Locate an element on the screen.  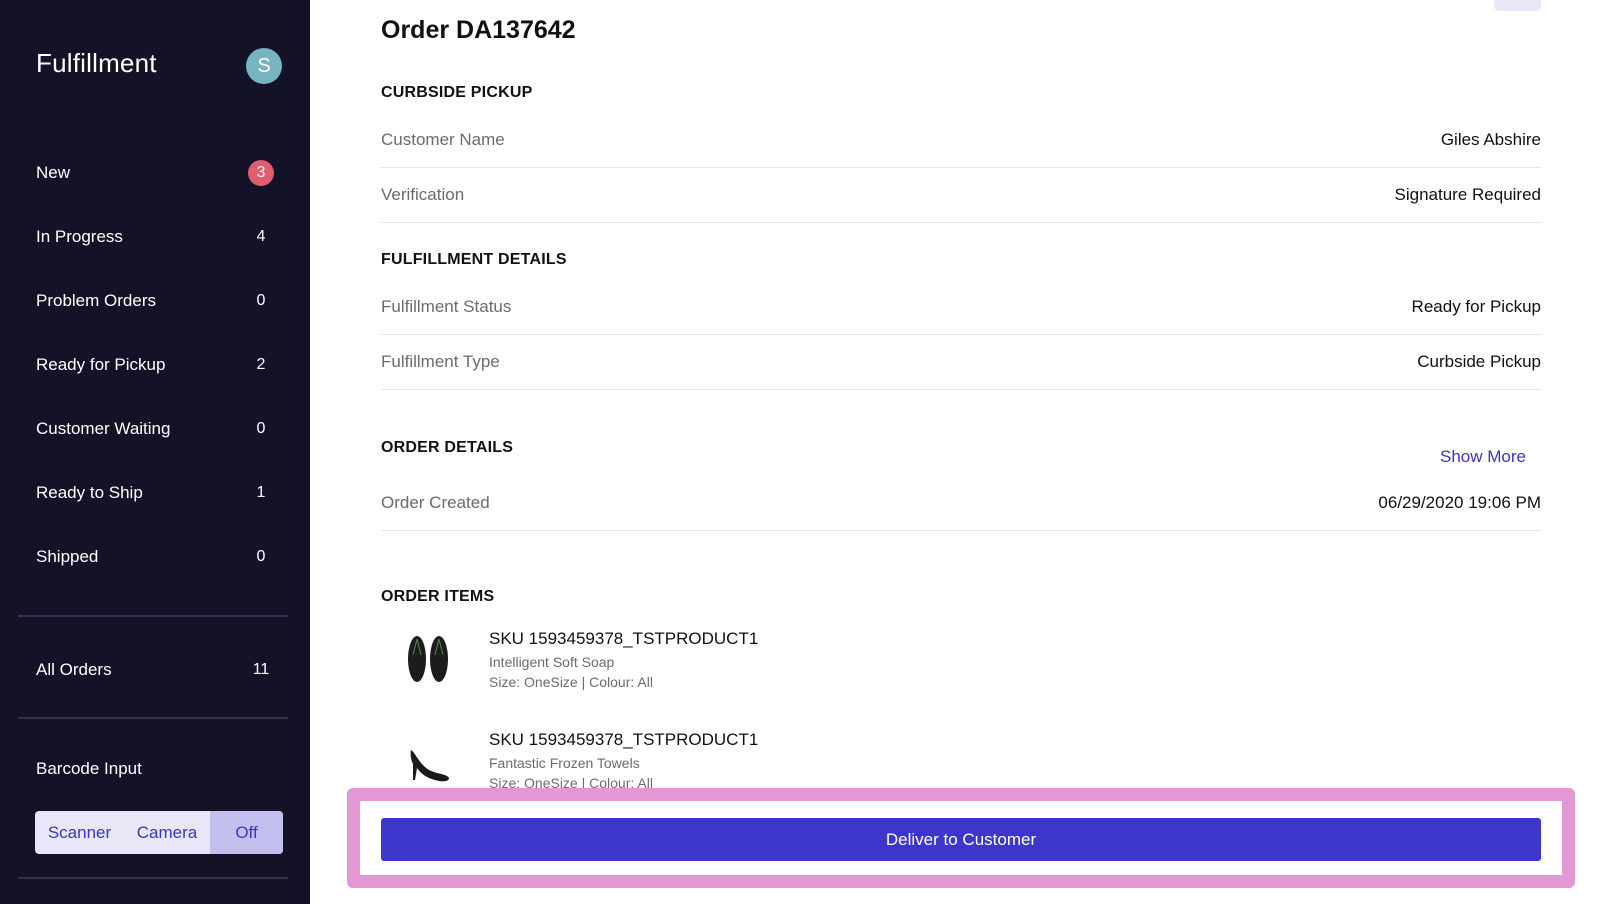
row-label: Verification is located at coordinates (423, 194).